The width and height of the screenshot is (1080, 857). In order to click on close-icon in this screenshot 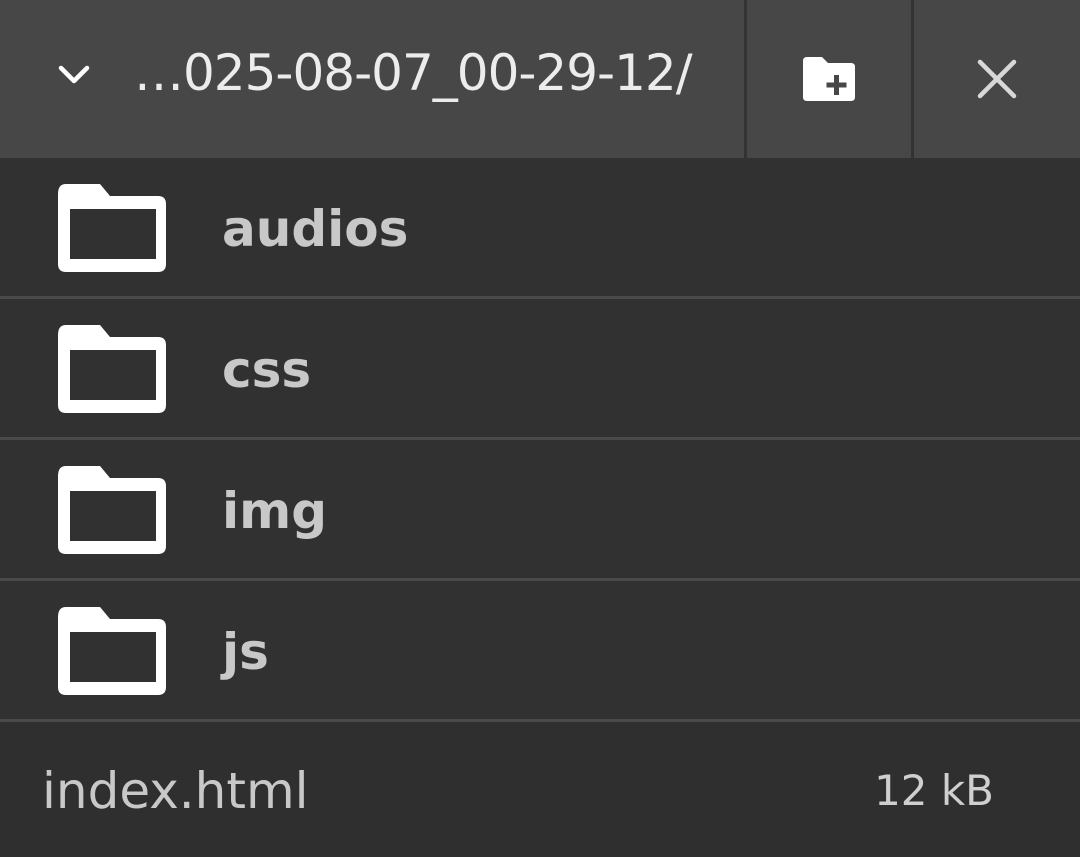, I will do `click(997, 79)`.